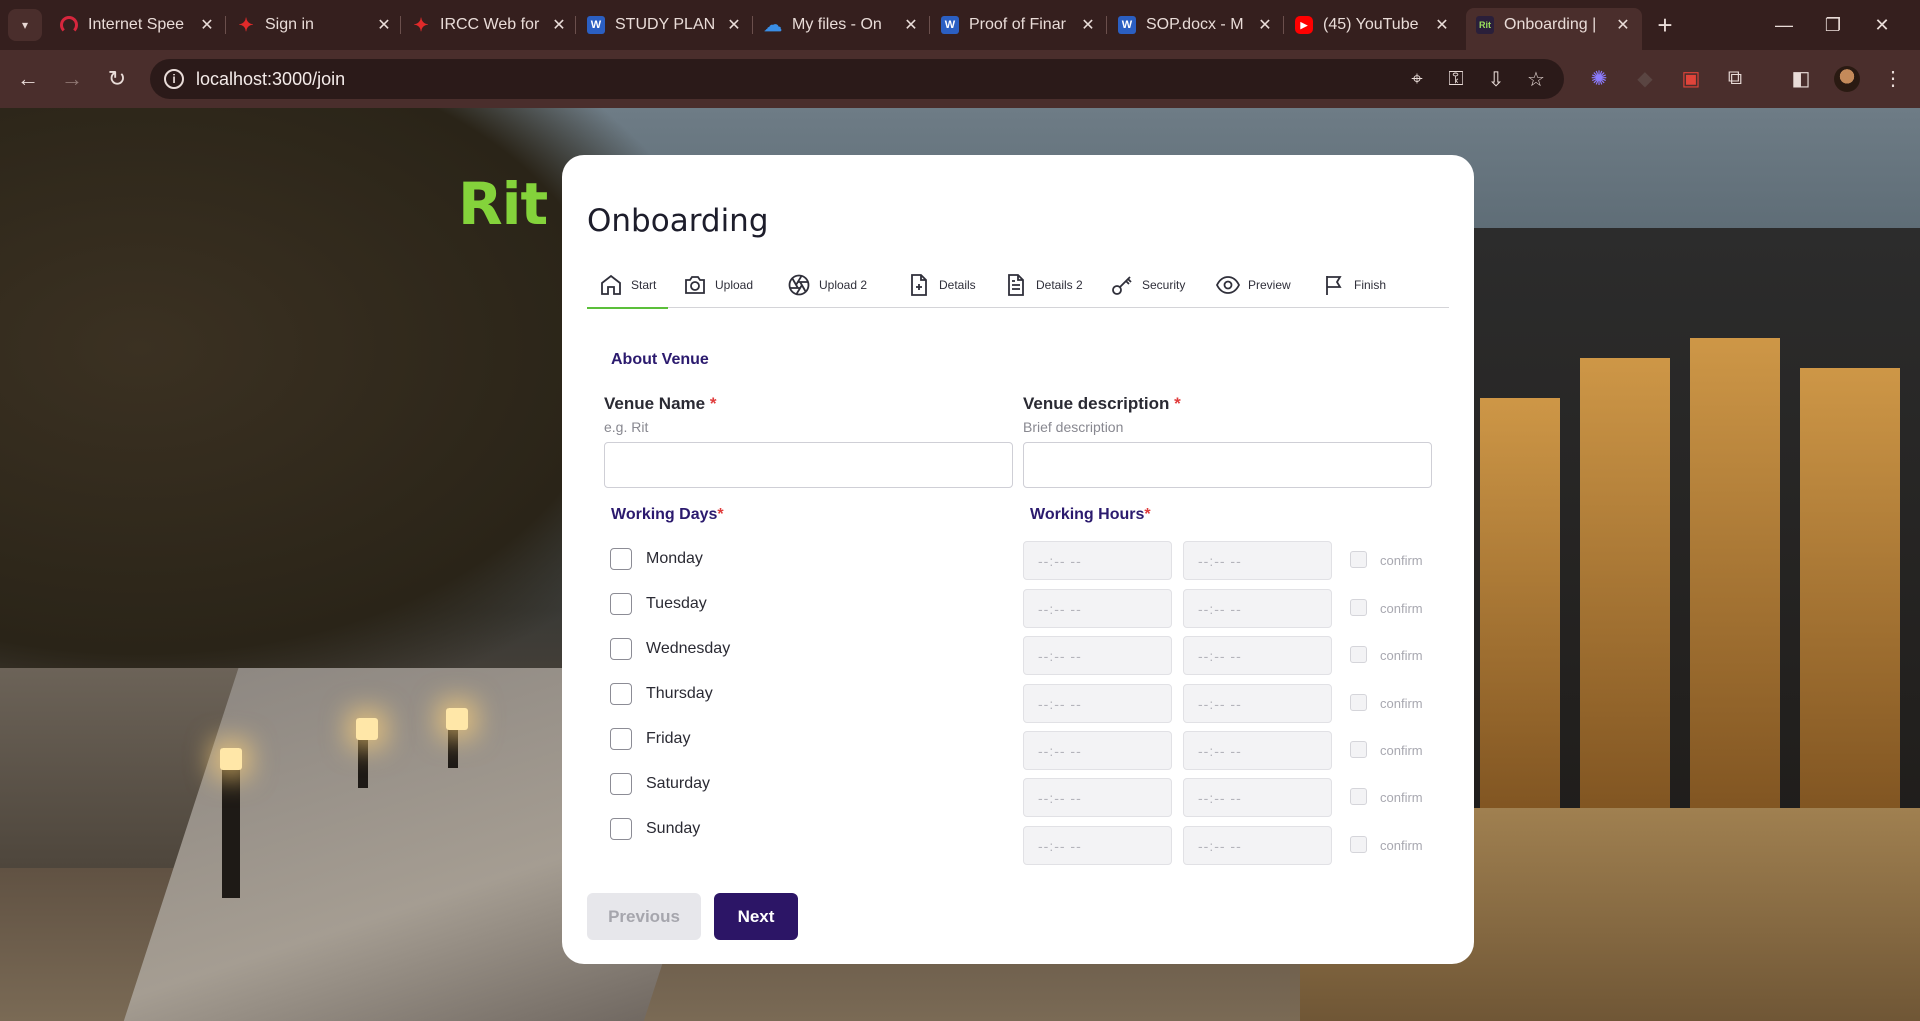 This screenshot has height=1021, width=1920. I want to click on day-row-tuesday: Tuesday, so click(658, 604).